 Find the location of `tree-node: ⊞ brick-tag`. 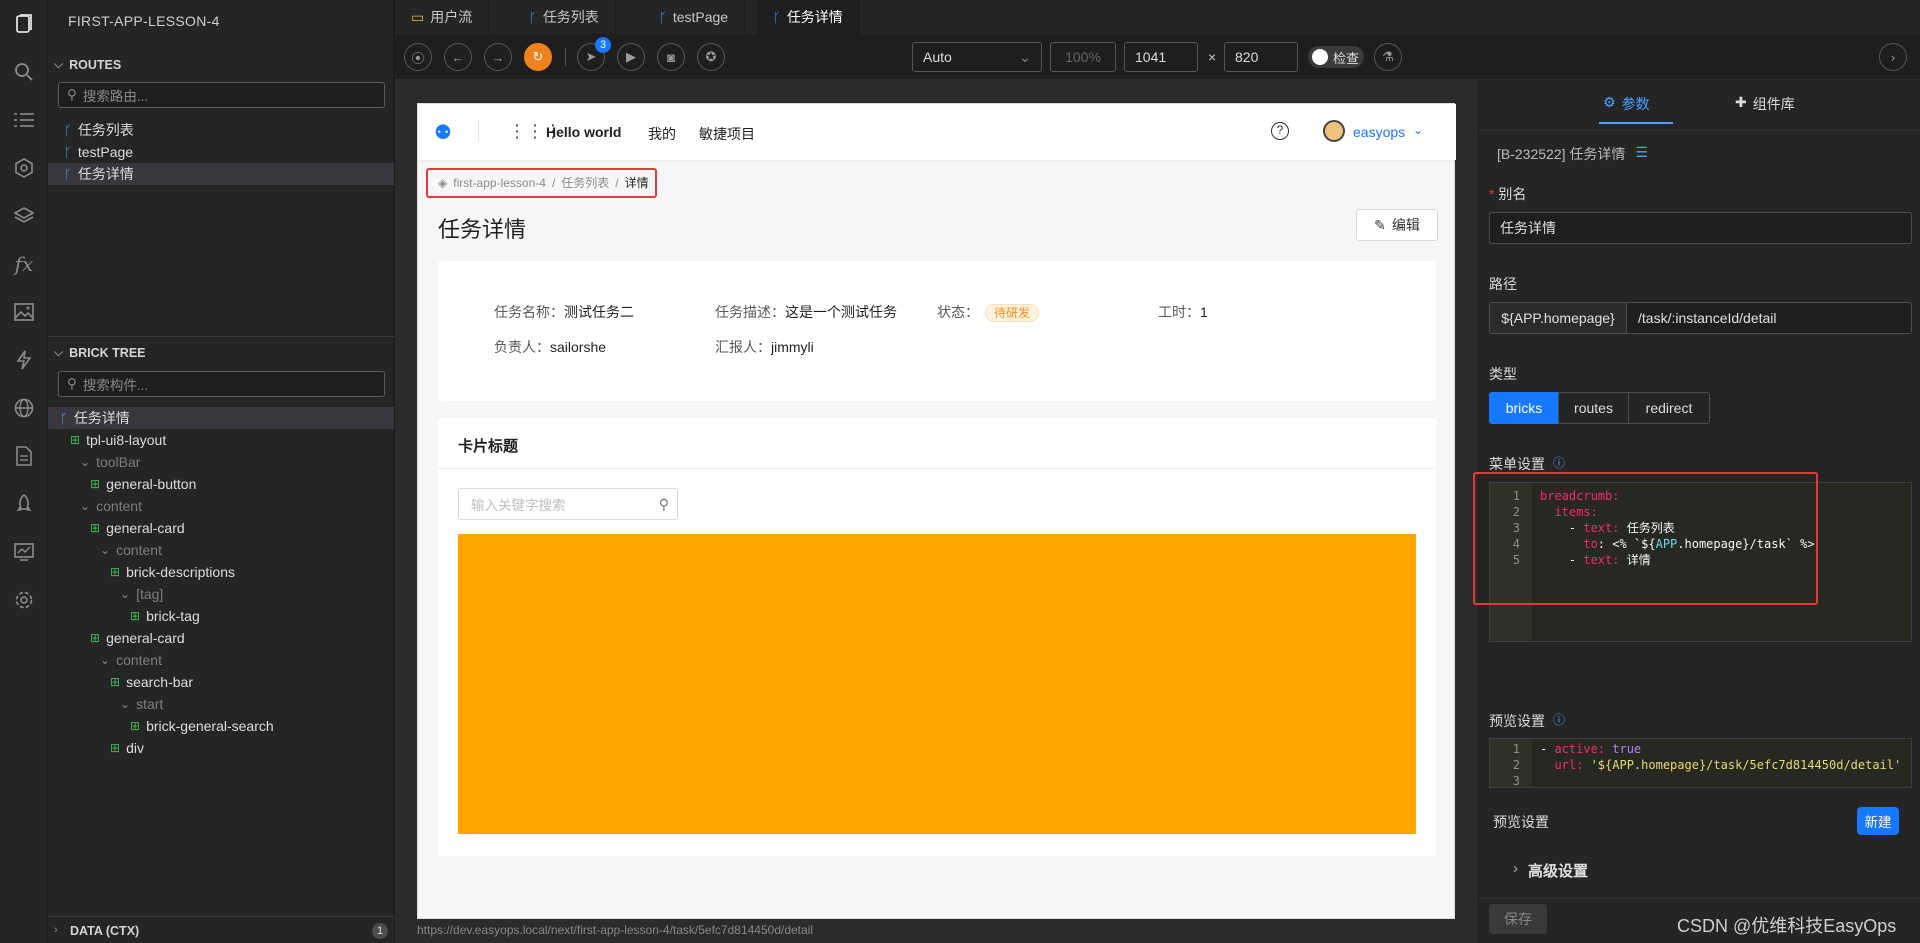

tree-node: ⊞ brick-tag is located at coordinates (221, 616).